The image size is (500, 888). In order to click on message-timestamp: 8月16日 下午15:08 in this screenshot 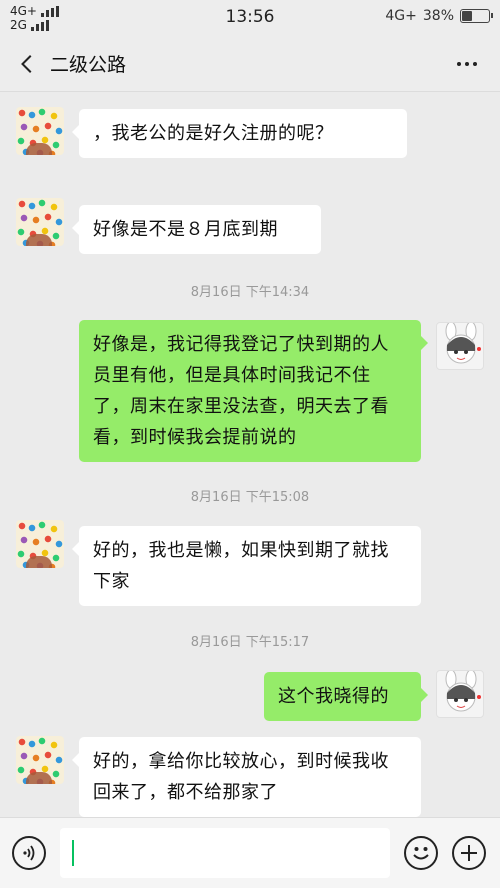, I will do `click(250, 497)`.